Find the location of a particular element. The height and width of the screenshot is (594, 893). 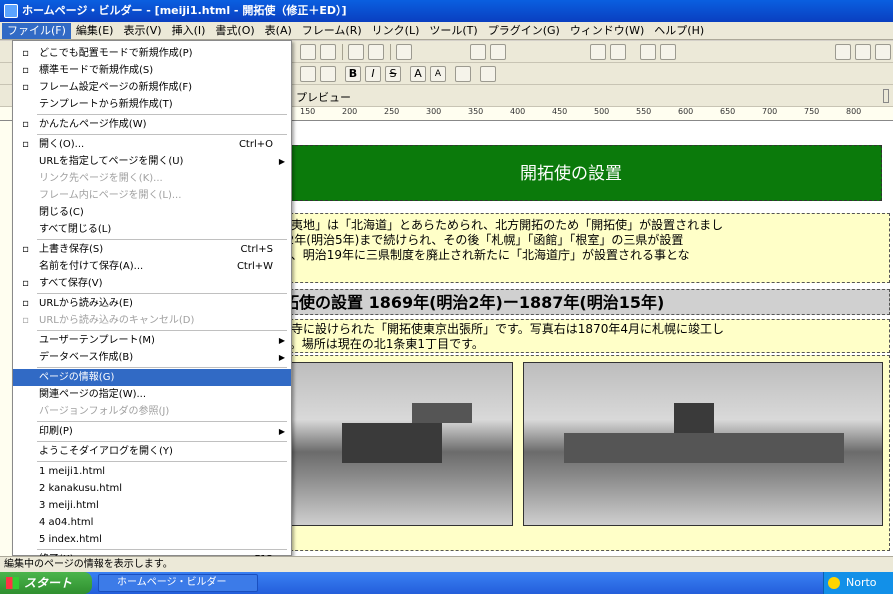

page-banner-title: 開拓使の設置 is located at coordinates (571, 173).